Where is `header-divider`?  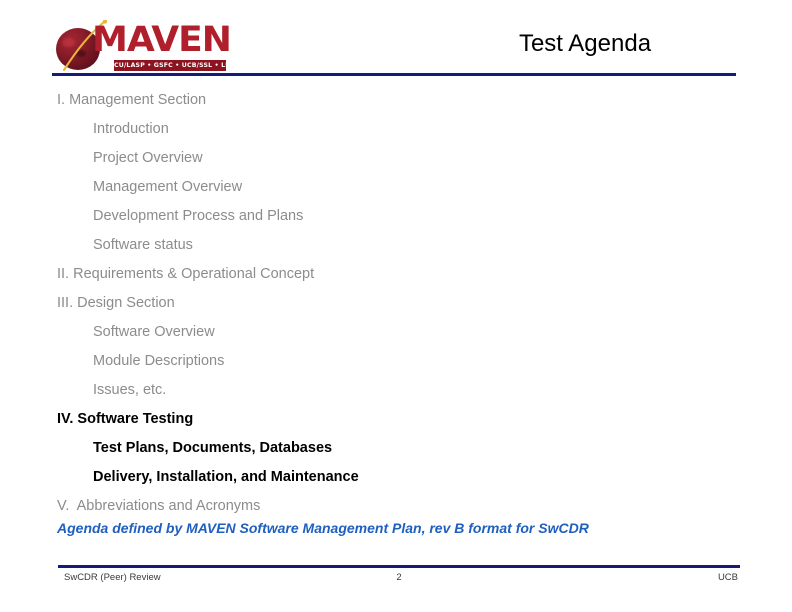
header-divider is located at coordinates (394, 74).